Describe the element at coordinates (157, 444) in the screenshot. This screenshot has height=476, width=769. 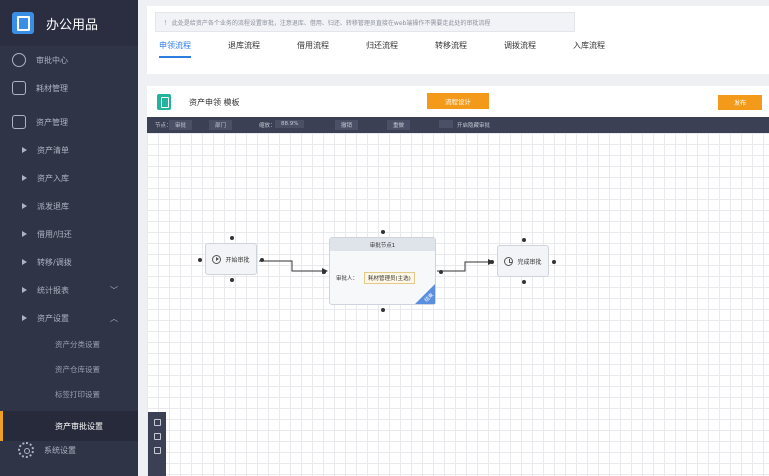
I see `canvas-mini-toolbar` at that location.